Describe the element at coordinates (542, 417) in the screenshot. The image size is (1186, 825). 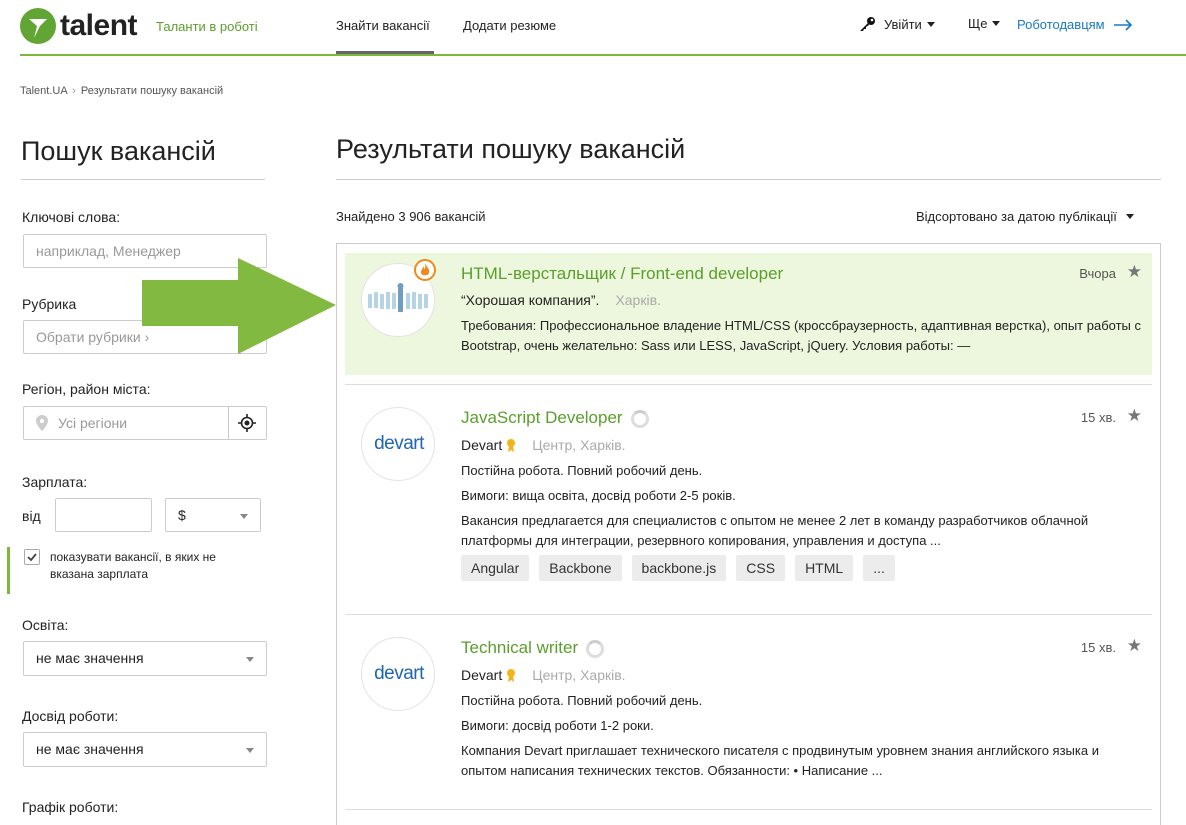
I see `job-title-text: JavaScript Developer` at that location.